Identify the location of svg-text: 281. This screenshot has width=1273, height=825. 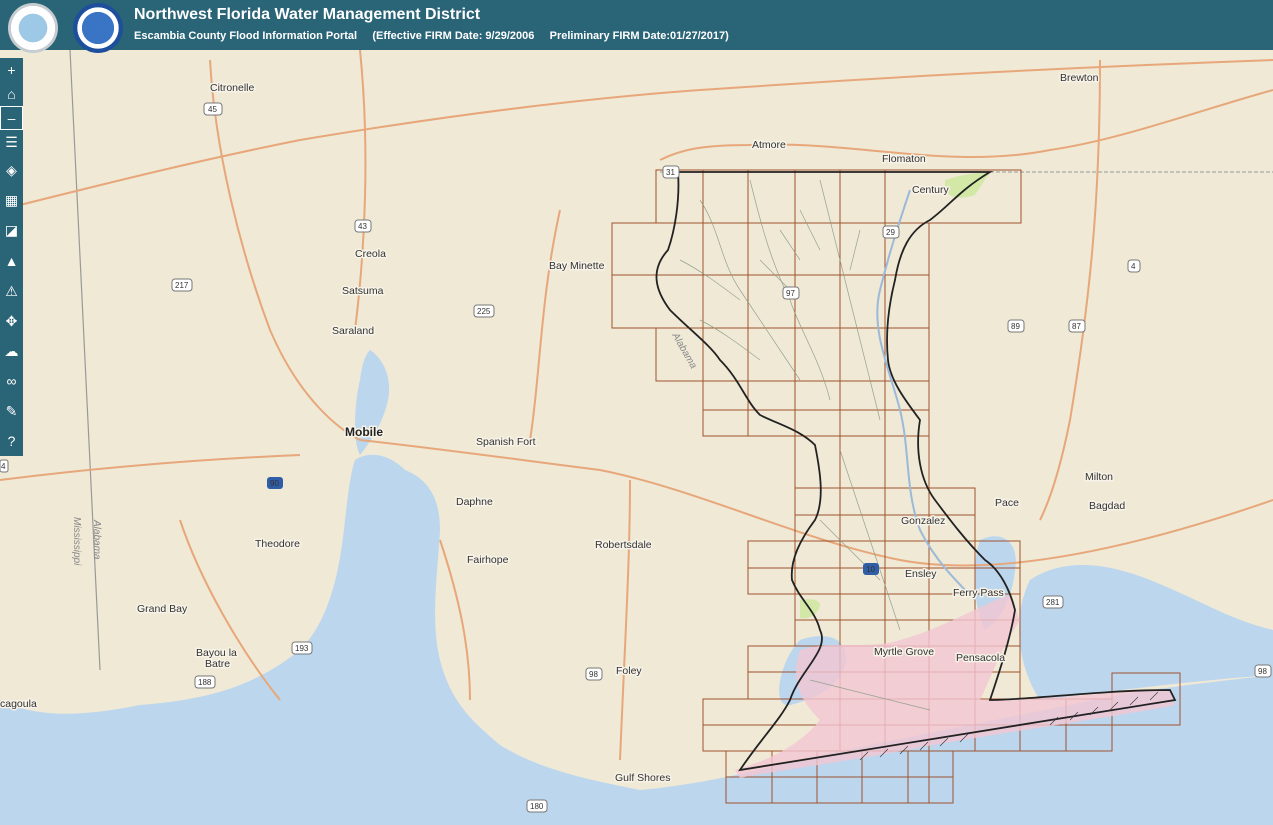
(1053, 602).